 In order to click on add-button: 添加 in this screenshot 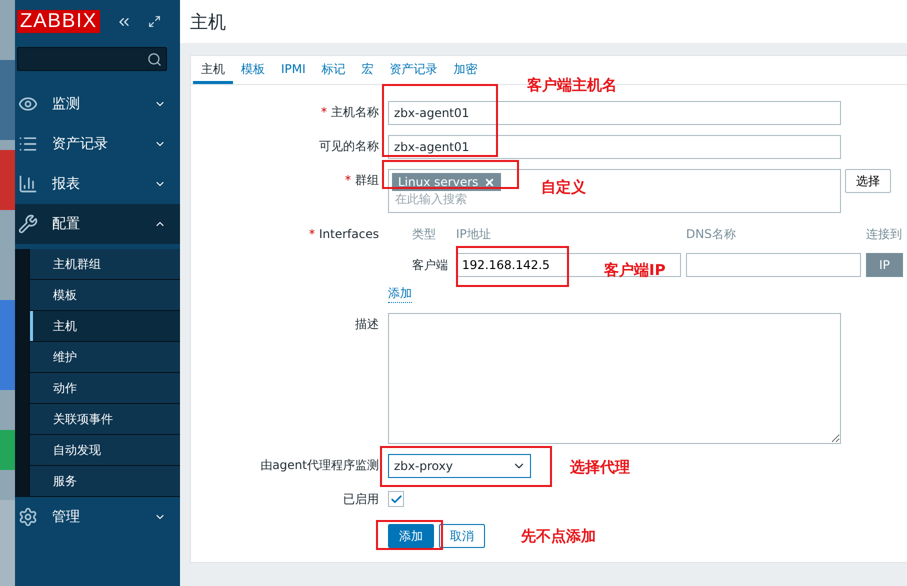, I will do `click(411, 536)`.